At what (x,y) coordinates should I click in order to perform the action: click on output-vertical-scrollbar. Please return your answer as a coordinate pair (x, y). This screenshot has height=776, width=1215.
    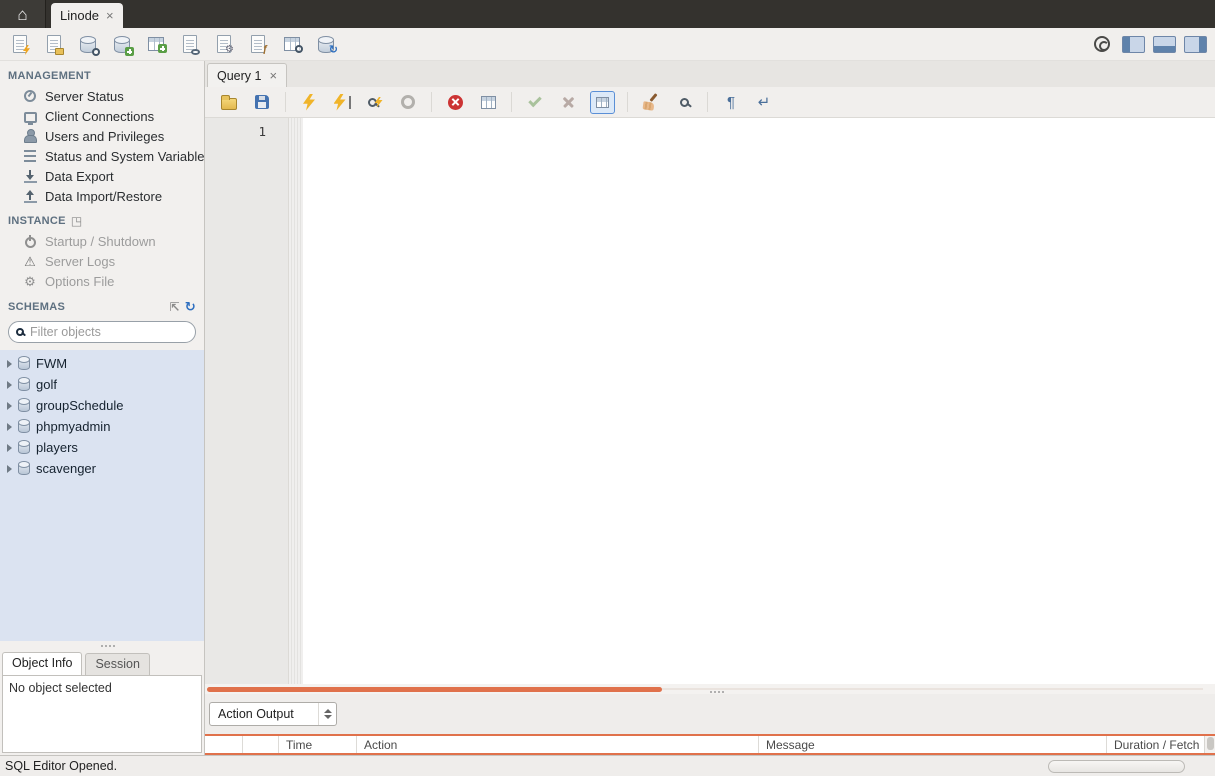
    Looking at the image, I should click on (1209, 744).